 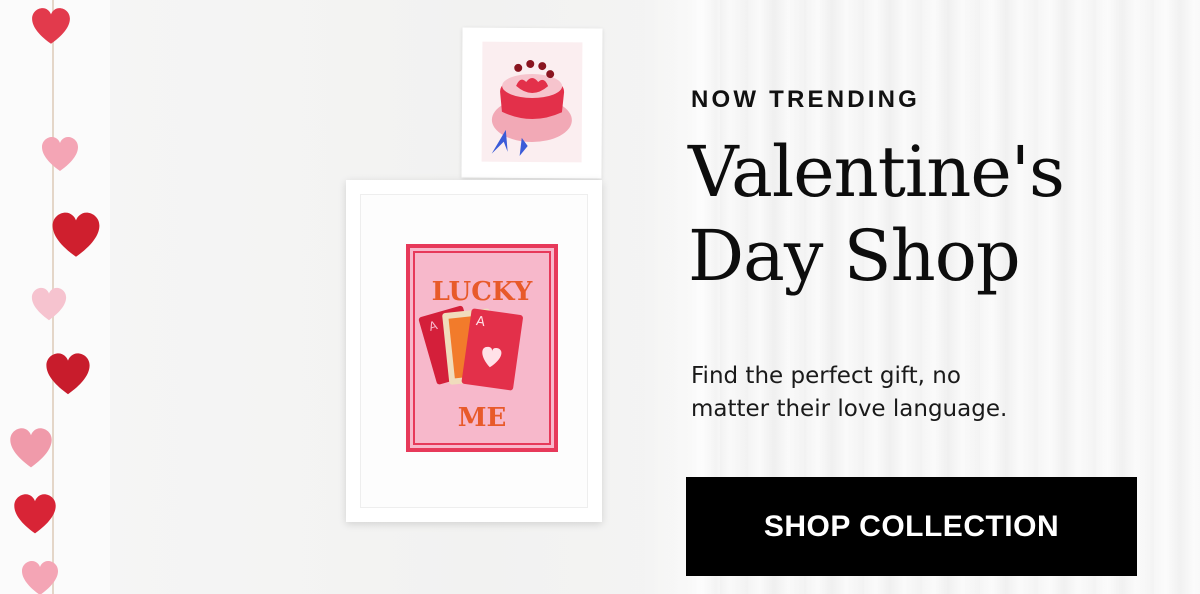 I want to click on lucky-me-illustration: LUCKY A A ME, so click(x=482, y=348).